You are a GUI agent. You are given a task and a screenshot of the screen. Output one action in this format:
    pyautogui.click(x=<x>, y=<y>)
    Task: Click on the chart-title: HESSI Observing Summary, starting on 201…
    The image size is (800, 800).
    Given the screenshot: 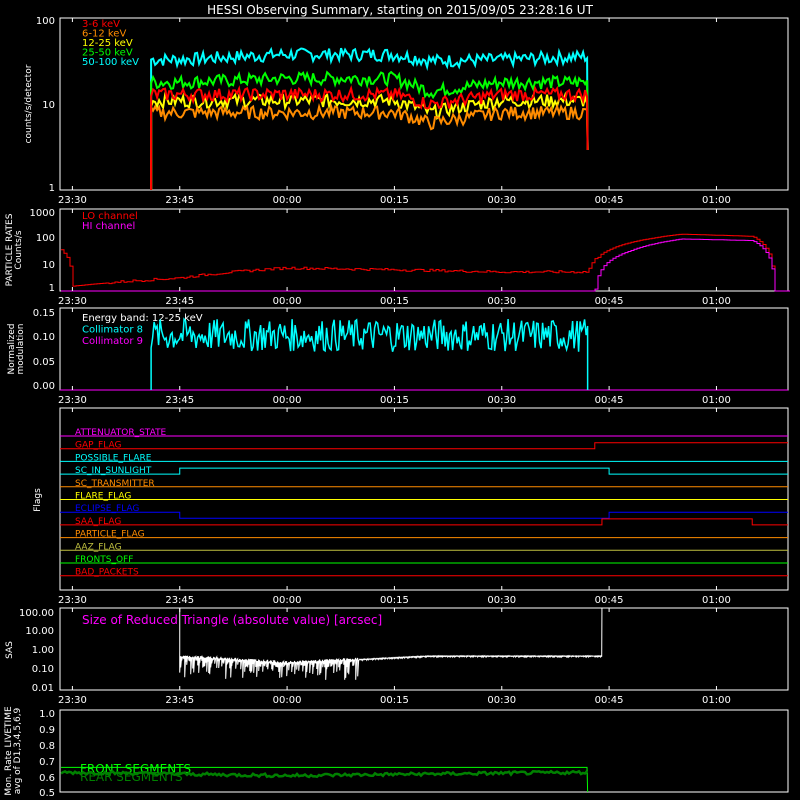 What is the action you would take?
    pyautogui.click(x=400, y=10)
    